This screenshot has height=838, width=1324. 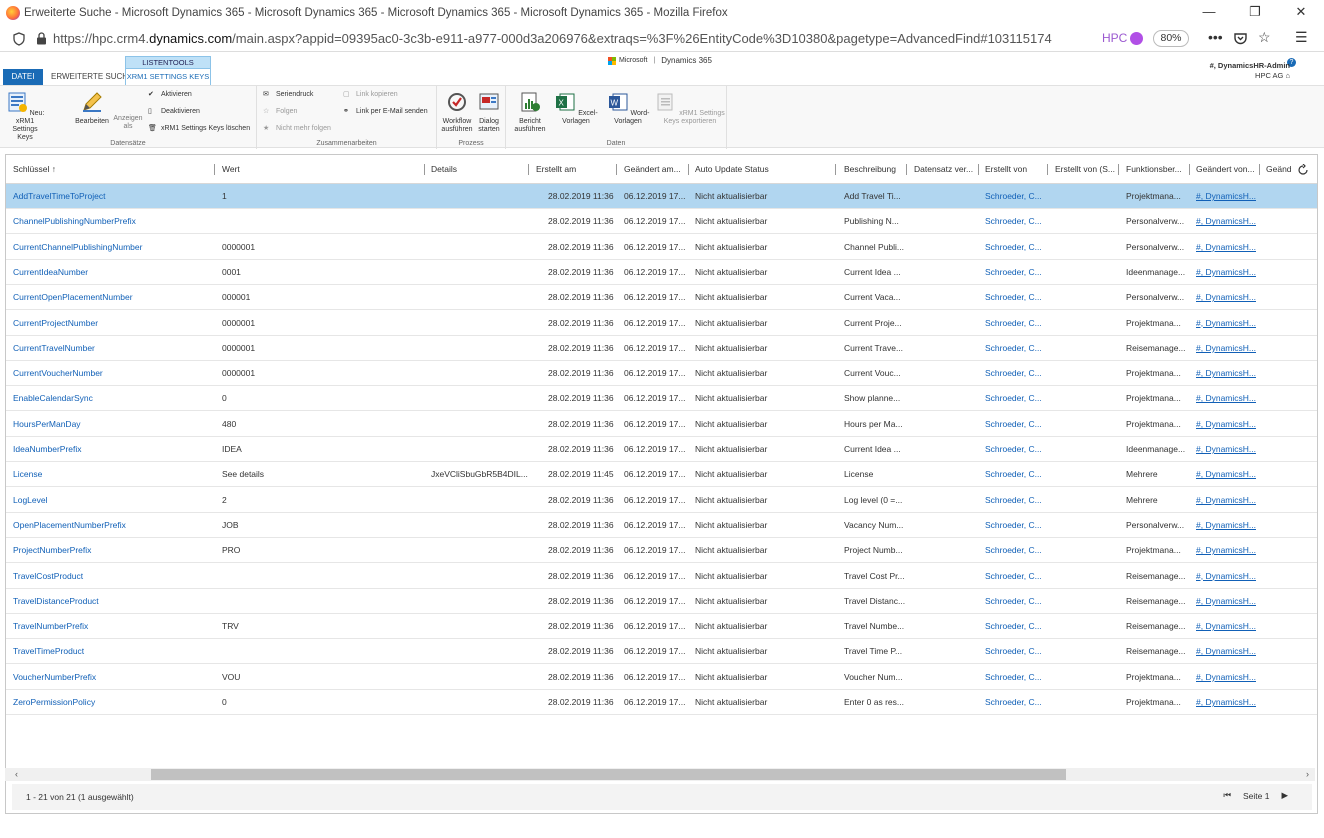 What do you see at coordinates (92, 77) in the screenshot?
I see `tab-erweiterte-suche: ERWEITERTE SUCHE` at bounding box center [92, 77].